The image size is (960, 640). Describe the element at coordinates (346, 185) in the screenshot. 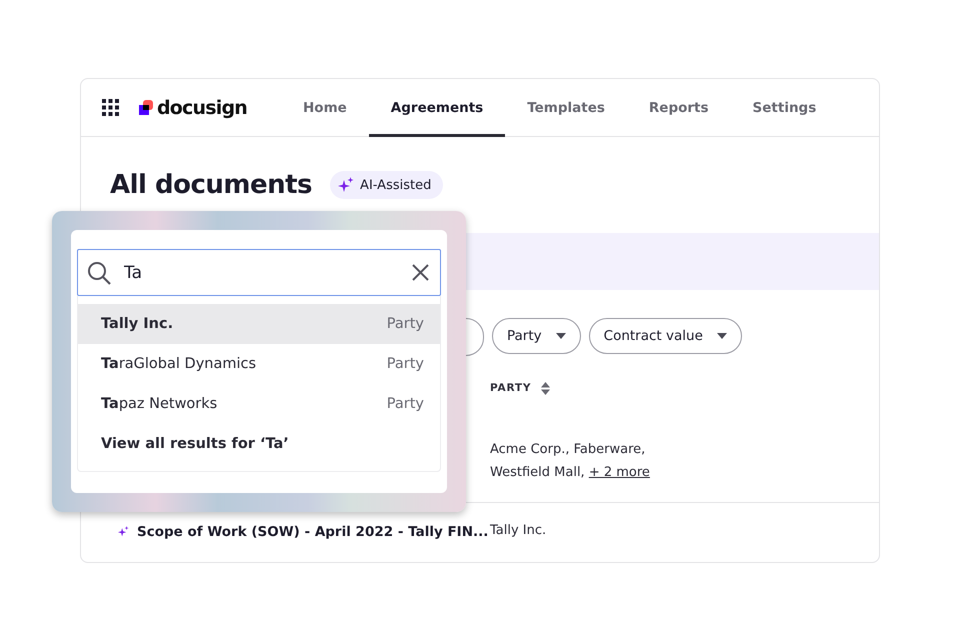

I see `sparkle-icon` at that location.